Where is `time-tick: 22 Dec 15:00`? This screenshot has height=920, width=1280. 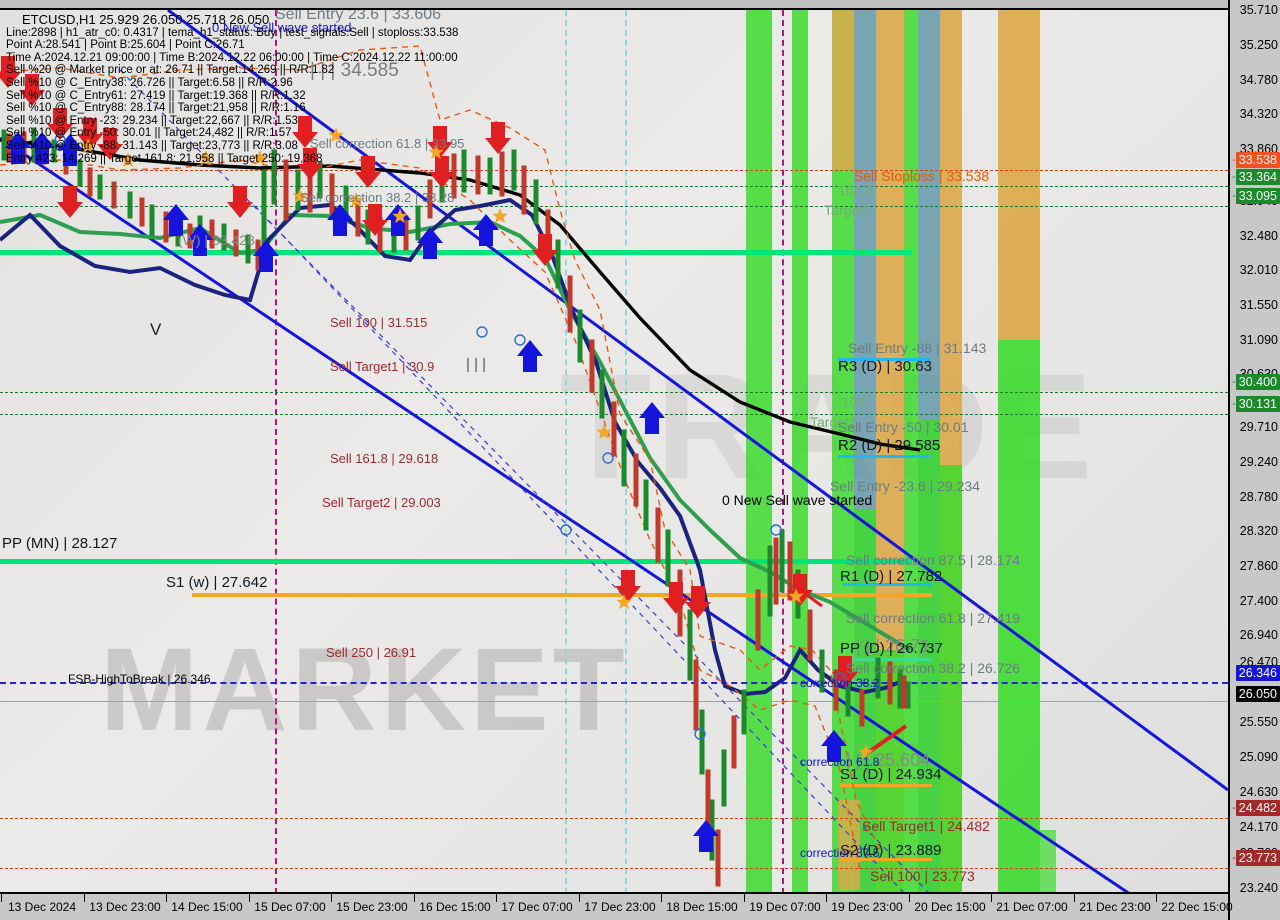
time-tick: 22 Dec 15:00 is located at coordinates (1197, 907).